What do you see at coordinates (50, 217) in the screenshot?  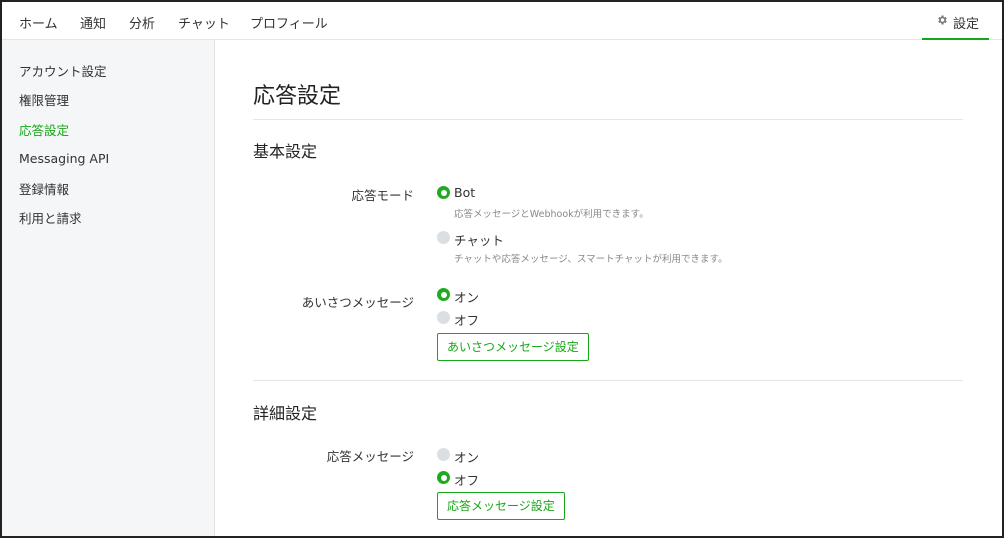 I see `sidebar-item-usage-billing: 利用と請求` at bounding box center [50, 217].